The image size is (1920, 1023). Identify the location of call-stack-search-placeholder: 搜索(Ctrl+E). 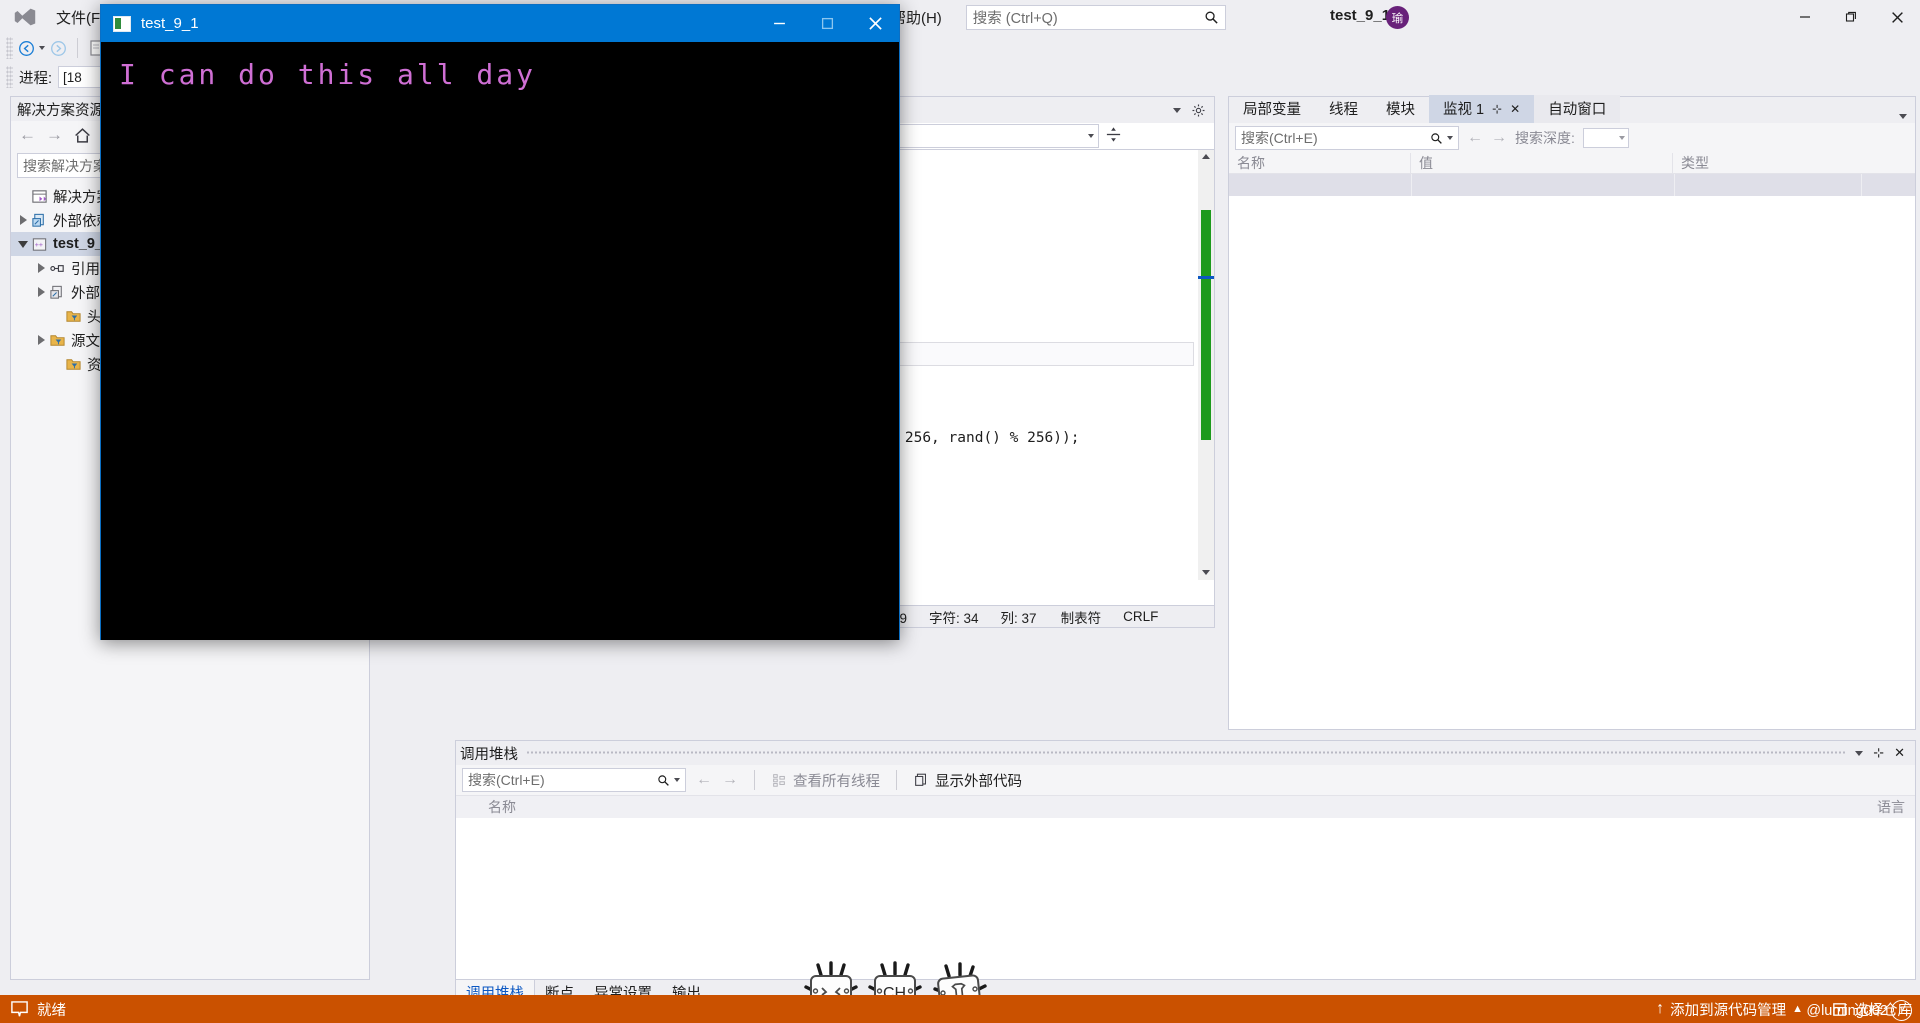
(506, 780).